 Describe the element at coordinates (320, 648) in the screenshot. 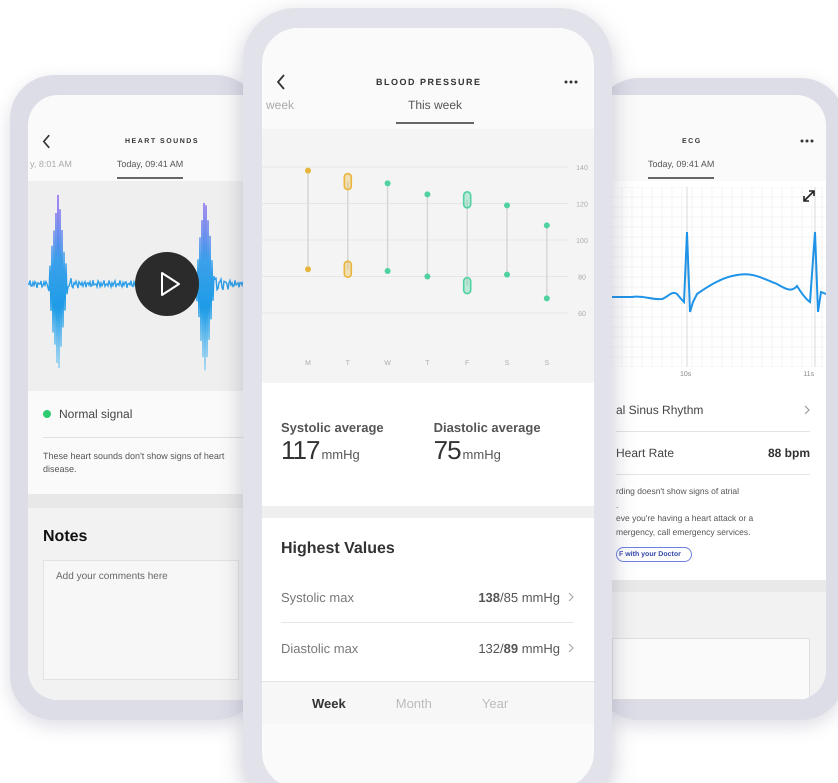

I see `reading-label: Diastolic max` at that location.